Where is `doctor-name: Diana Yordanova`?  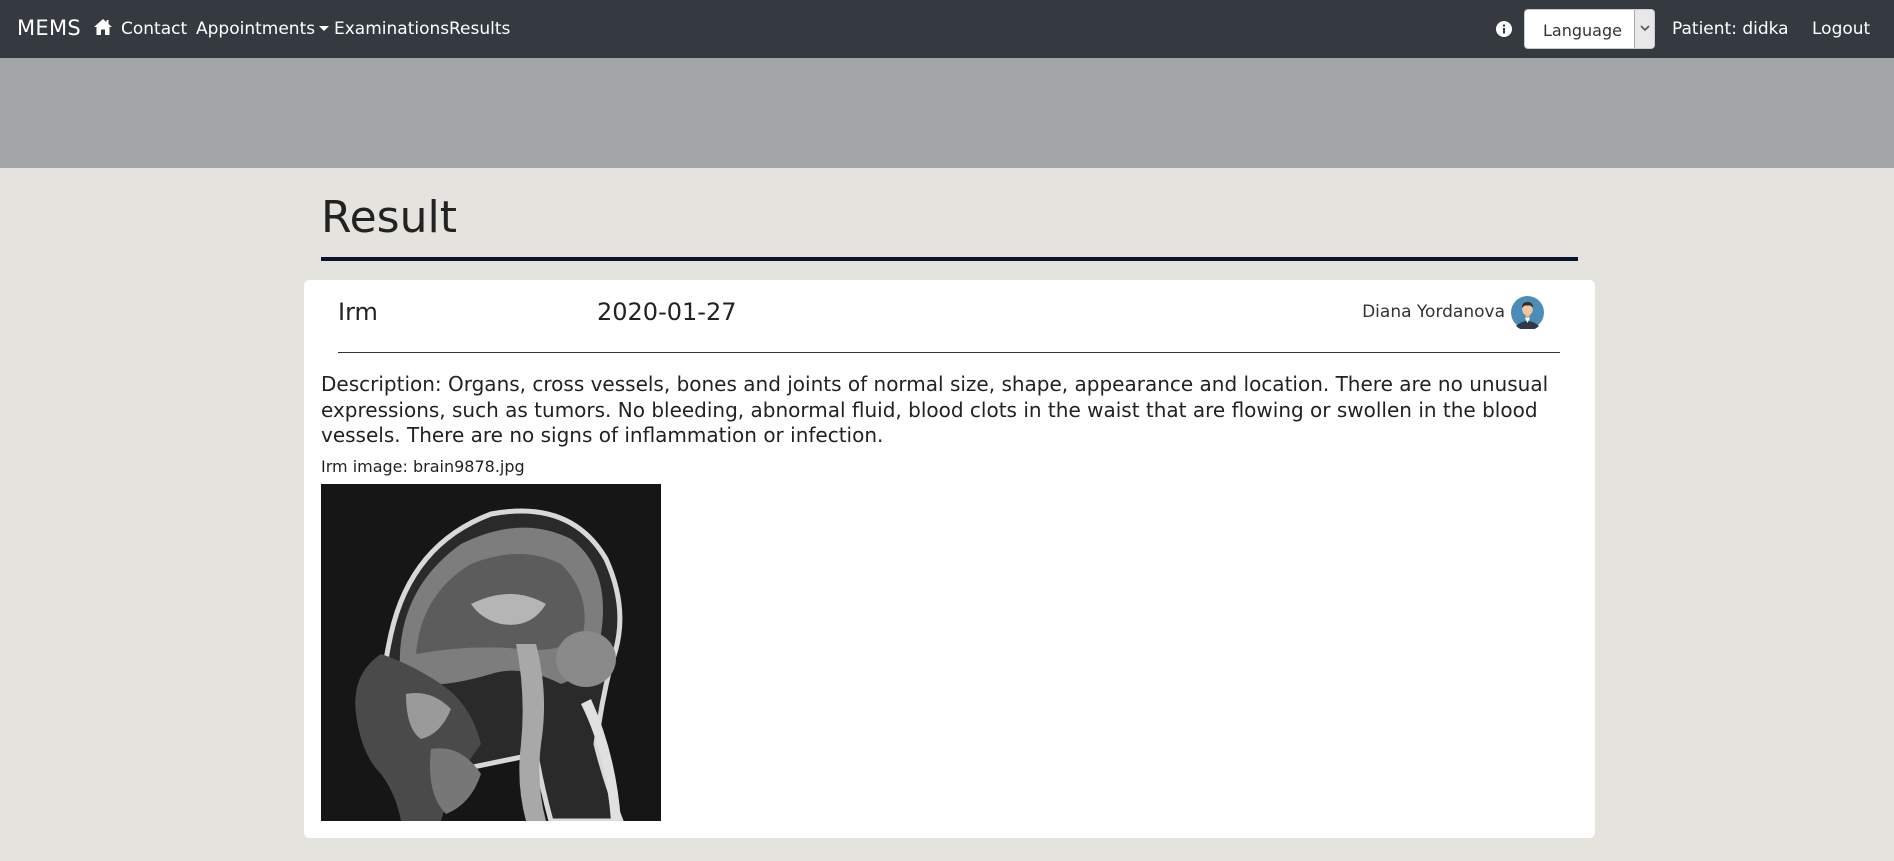
doctor-name: Diana Yordanova is located at coordinates (1433, 312).